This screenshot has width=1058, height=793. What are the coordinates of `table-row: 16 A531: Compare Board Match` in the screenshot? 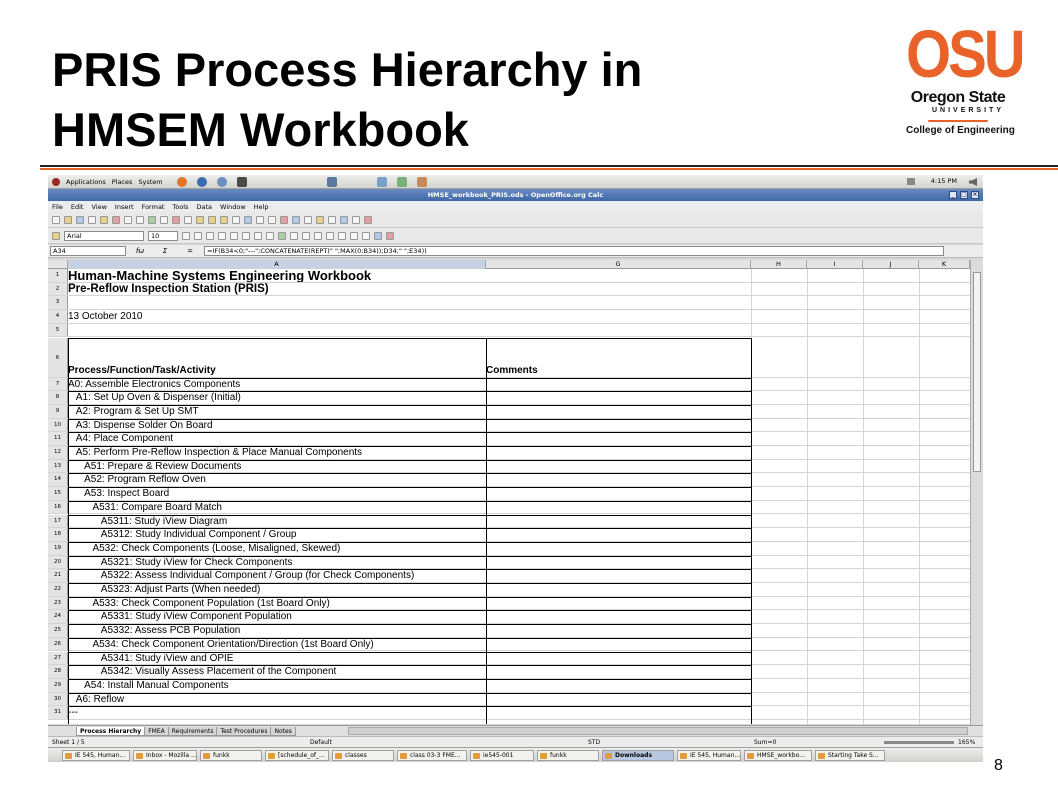 It's located at (509, 507).